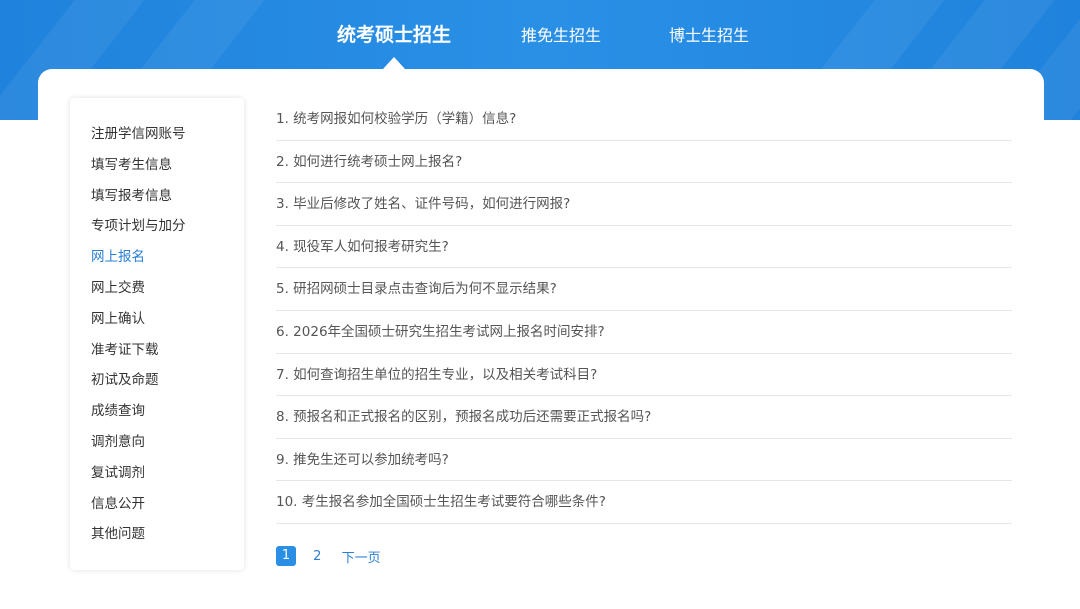 The image size is (1080, 609). What do you see at coordinates (157, 476) in the screenshot?
I see `sidebar-item-retest-adjustment: 复试调剂` at bounding box center [157, 476].